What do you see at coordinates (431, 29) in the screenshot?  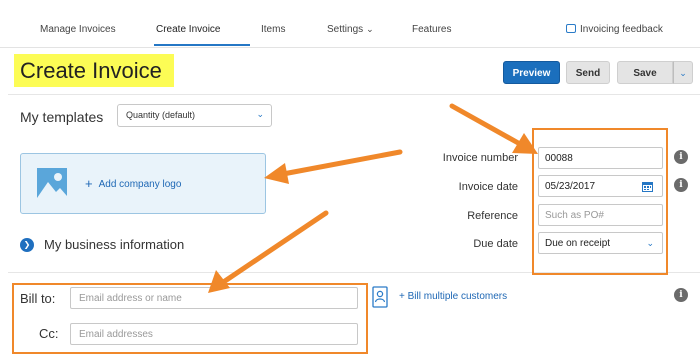 I see `tab-features: Features` at bounding box center [431, 29].